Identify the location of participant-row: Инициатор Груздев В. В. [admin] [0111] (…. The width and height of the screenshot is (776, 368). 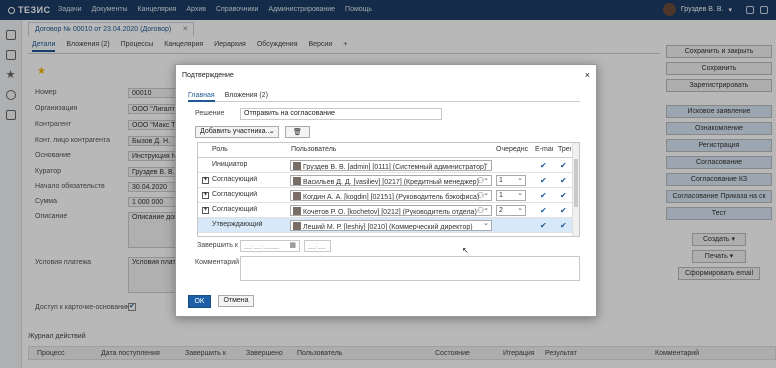
(386, 165).